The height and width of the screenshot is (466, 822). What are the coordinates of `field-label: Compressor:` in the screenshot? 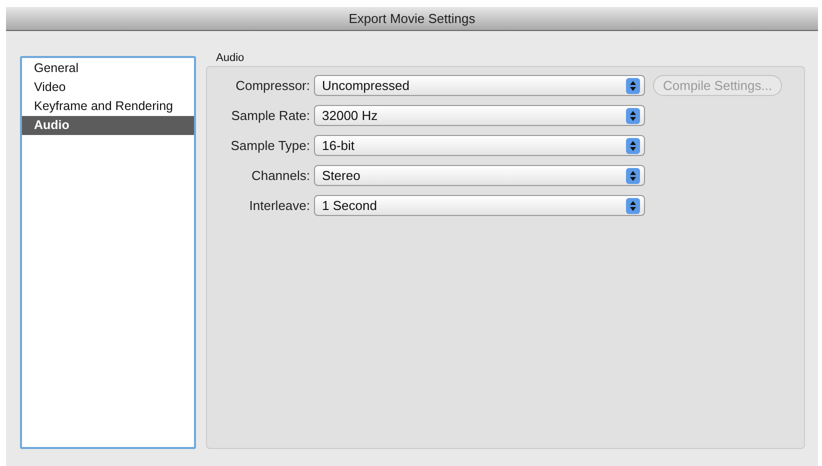 It's located at (272, 85).